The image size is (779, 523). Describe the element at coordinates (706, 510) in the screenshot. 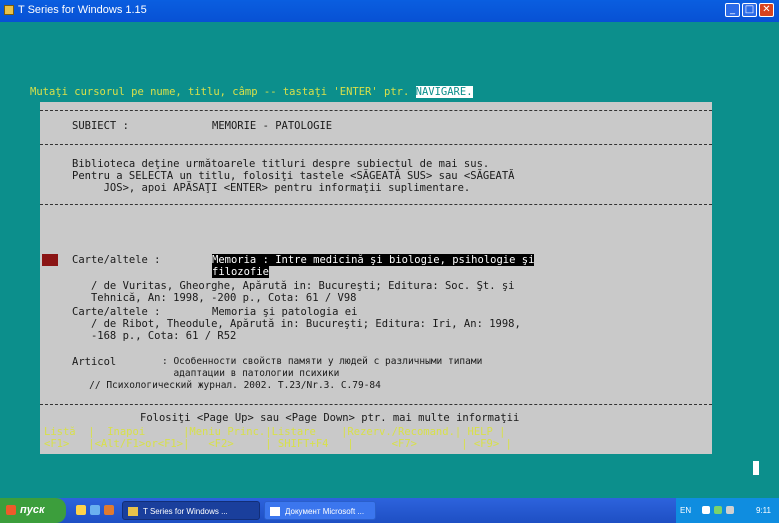

I see `network-icon` at that location.